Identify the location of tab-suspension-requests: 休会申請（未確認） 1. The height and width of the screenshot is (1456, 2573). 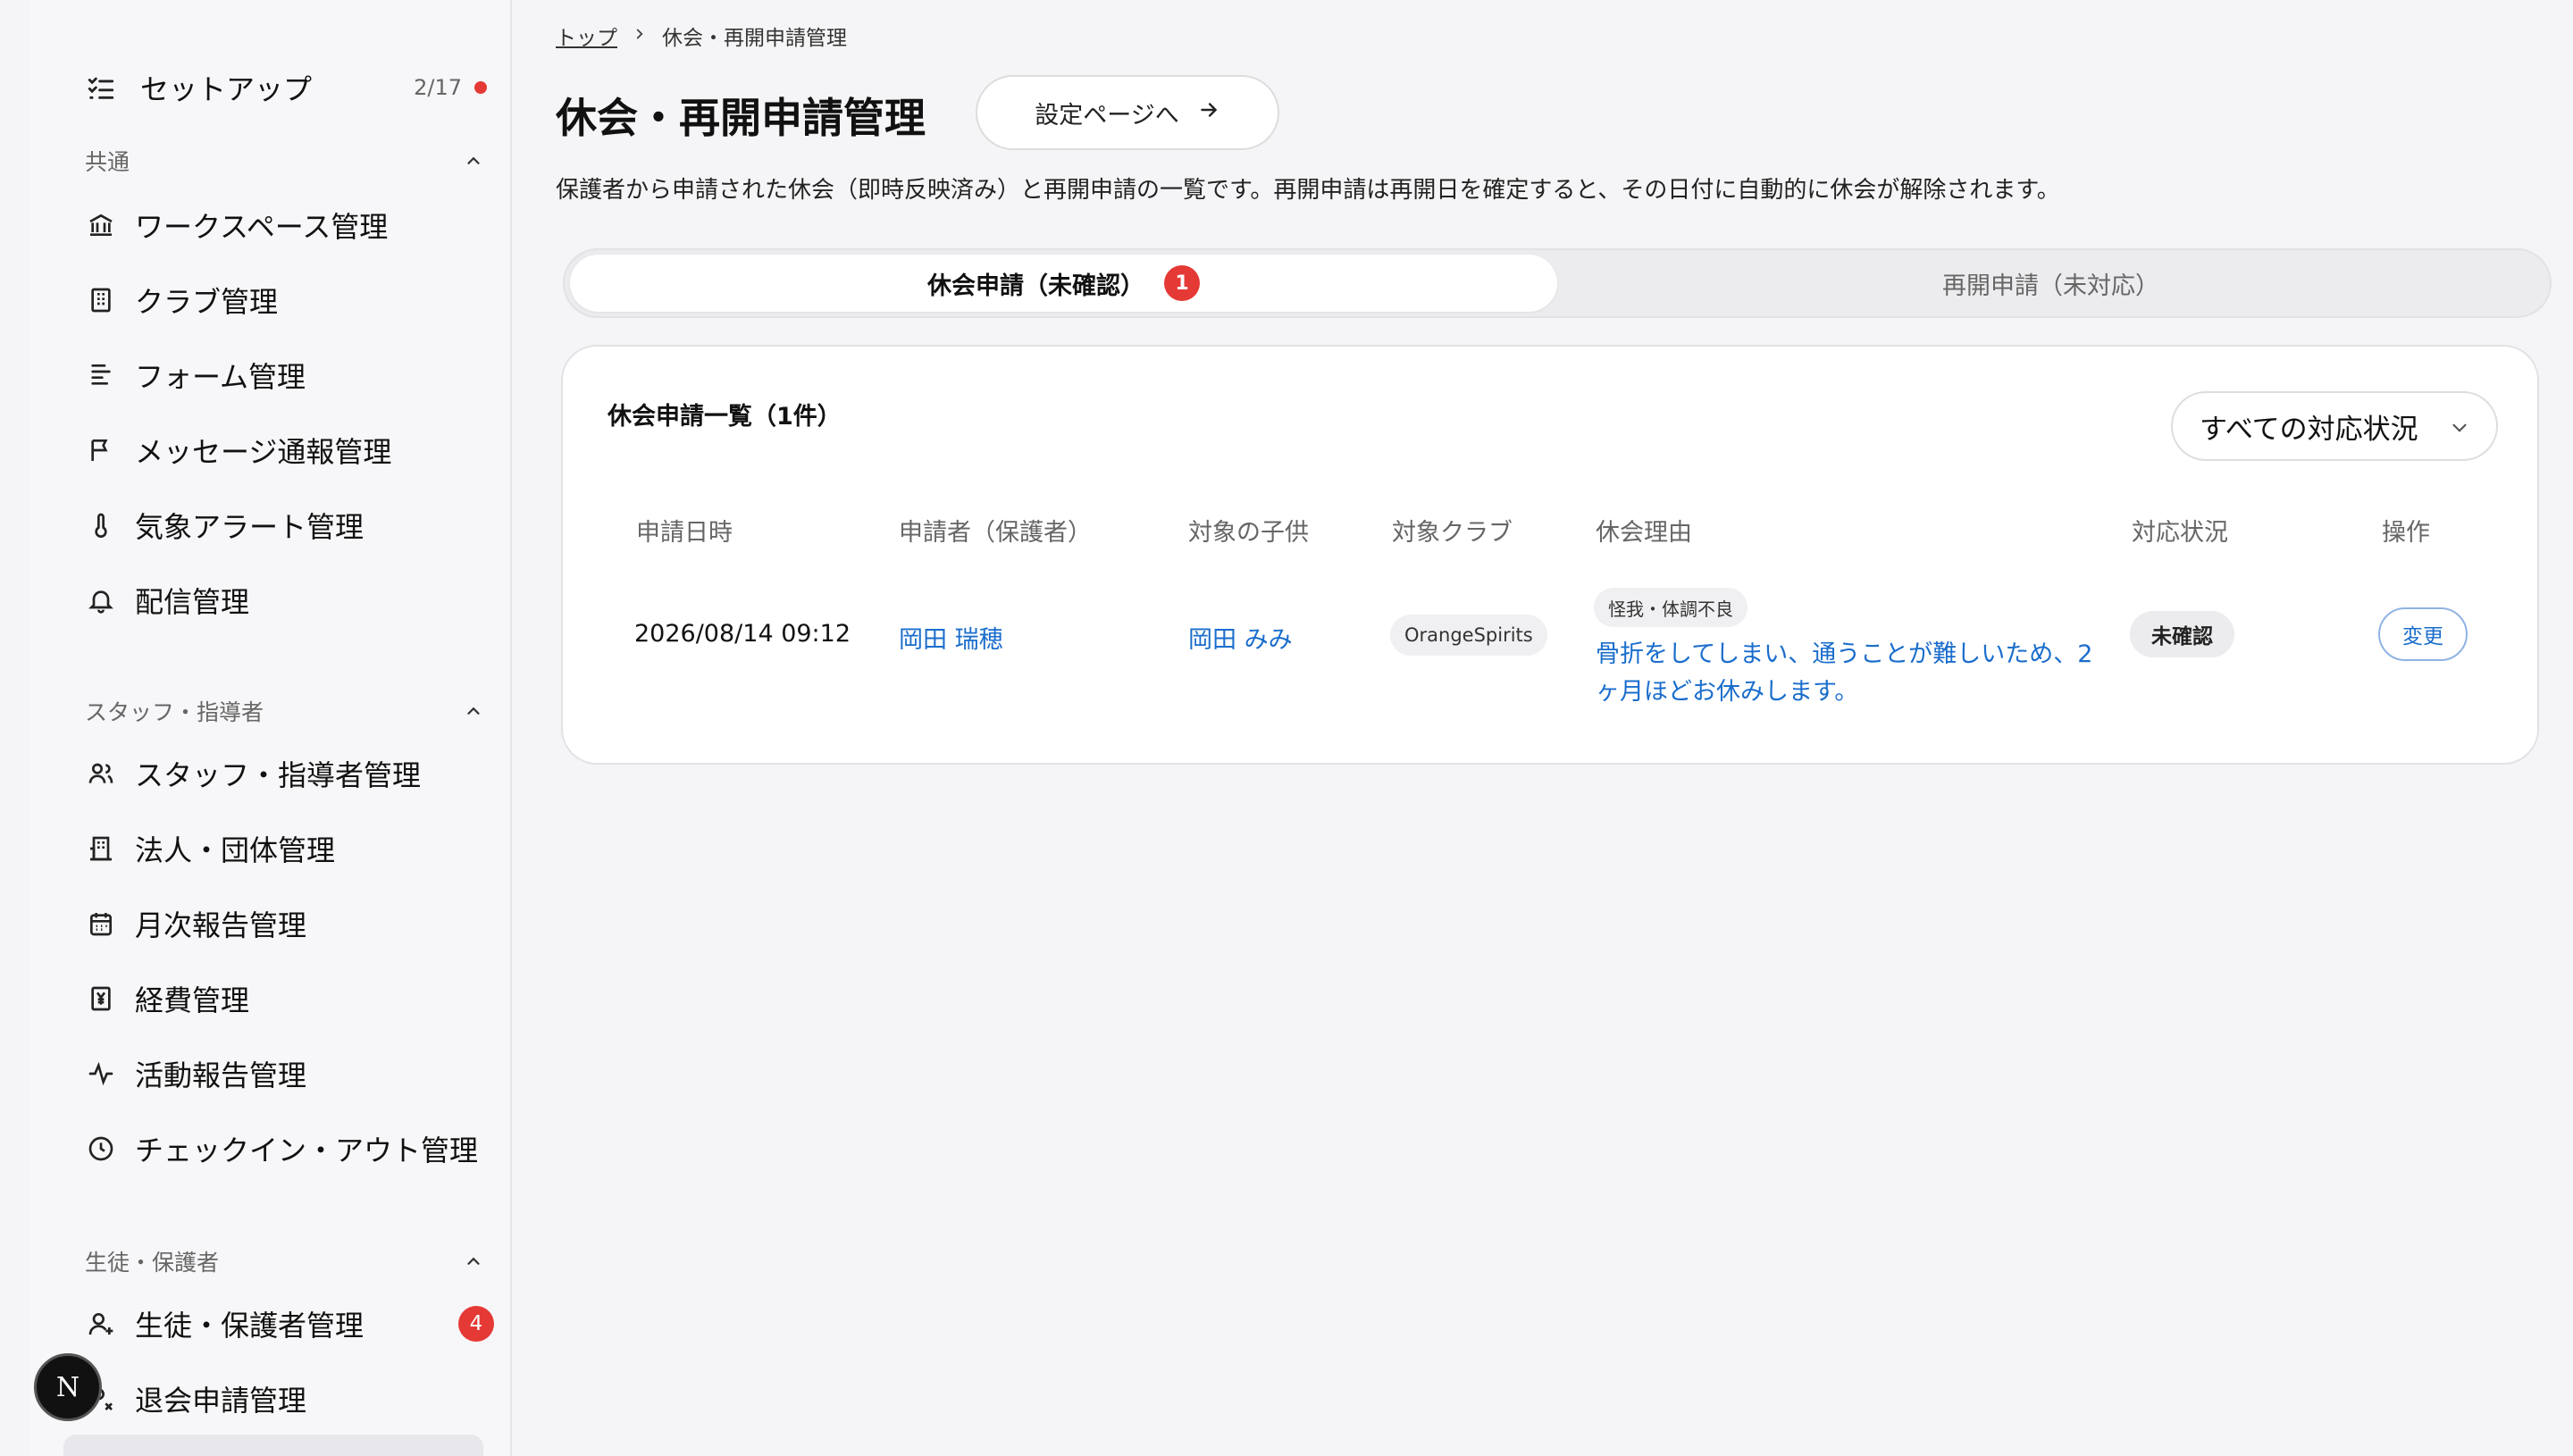
(1063, 283).